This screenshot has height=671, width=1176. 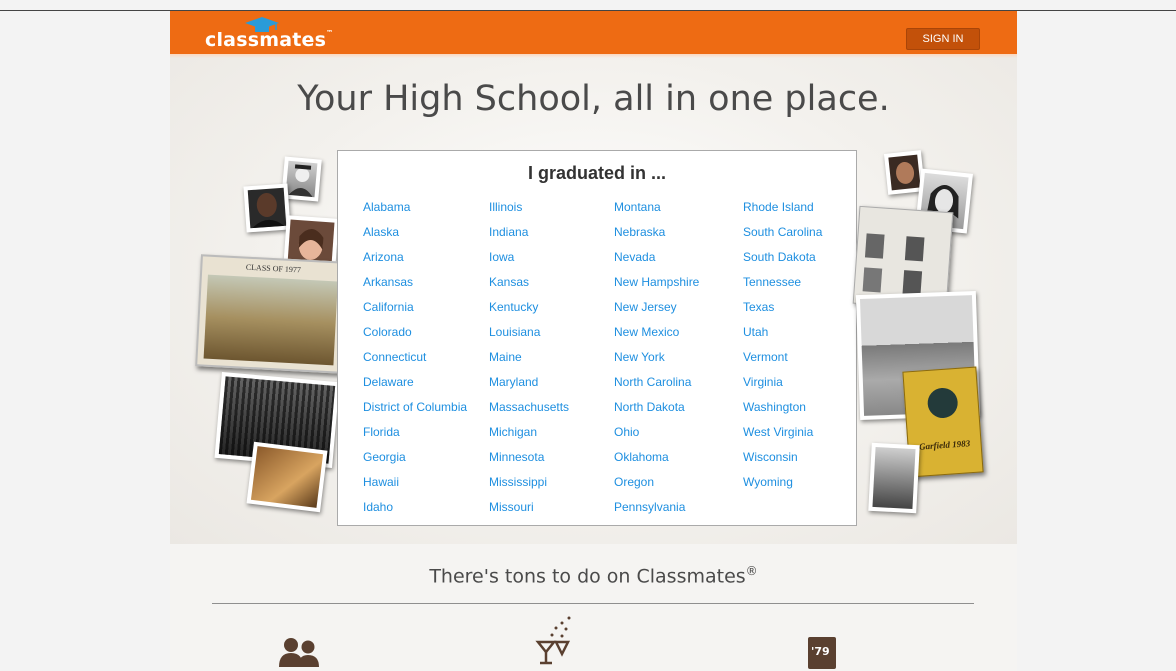 I want to click on state-link-pennsylvania: Pennsylvania, so click(x=656, y=511).